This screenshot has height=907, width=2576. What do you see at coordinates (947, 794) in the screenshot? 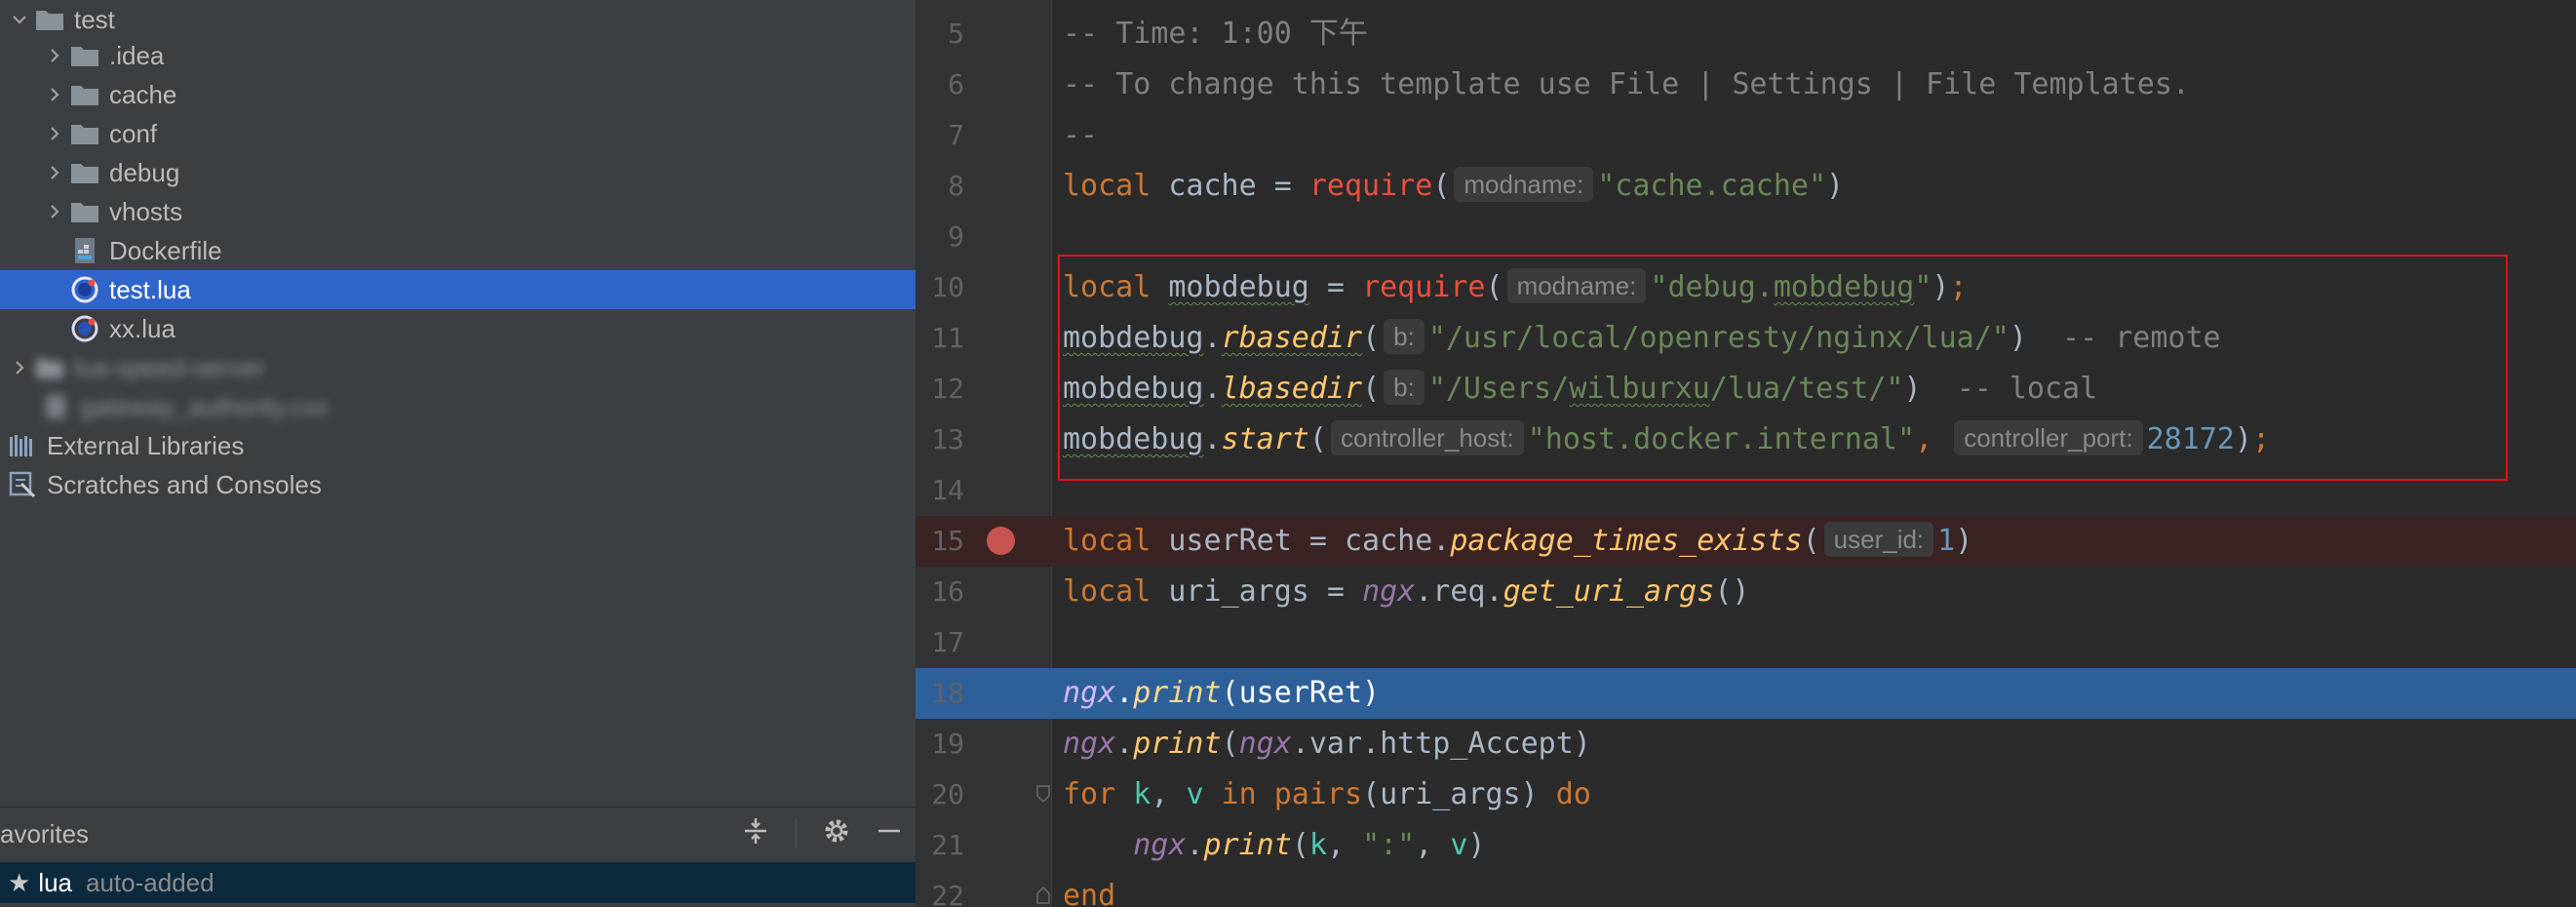
I see `line-number: 20` at bounding box center [947, 794].